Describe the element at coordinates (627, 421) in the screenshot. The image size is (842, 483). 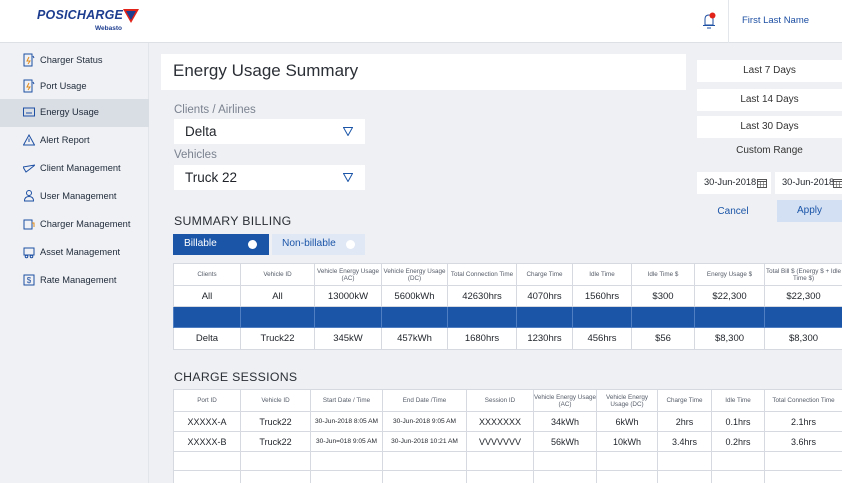
I see `table-cell: 6kWh` at that location.